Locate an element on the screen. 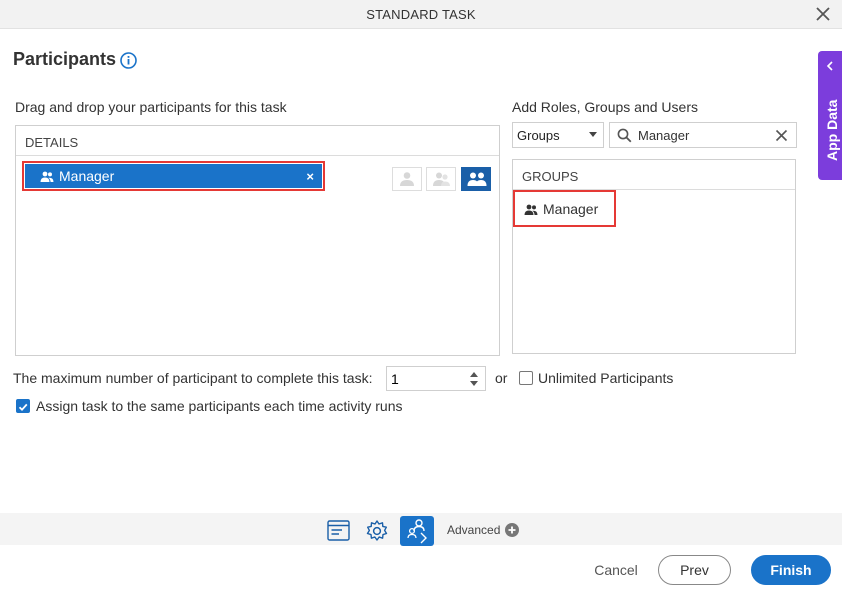  single-user-mode-button is located at coordinates (407, 179).